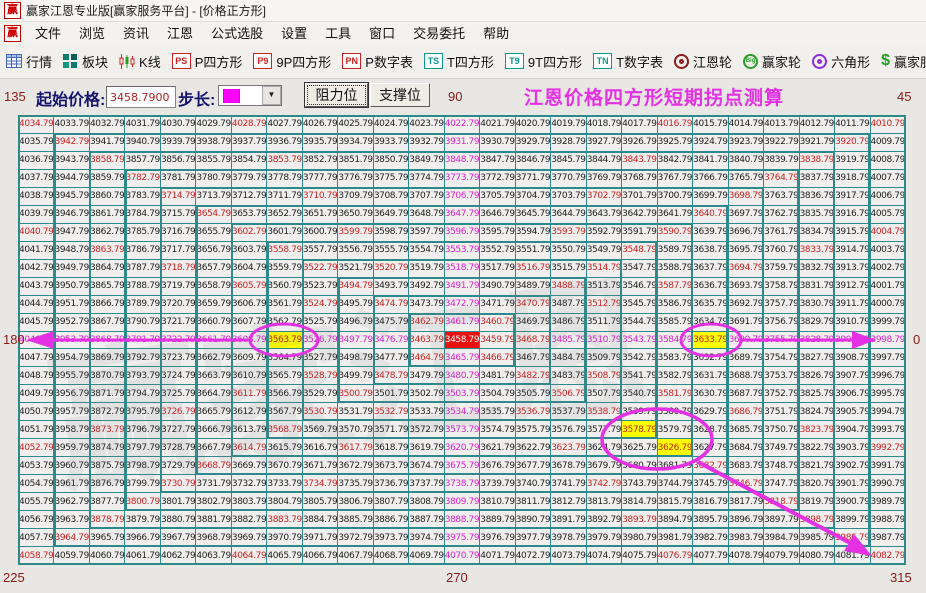 Image resolution: width=926 pixels, height=593 pixels. I want to click on grid-cell: 3715.79, so click(178, 214).